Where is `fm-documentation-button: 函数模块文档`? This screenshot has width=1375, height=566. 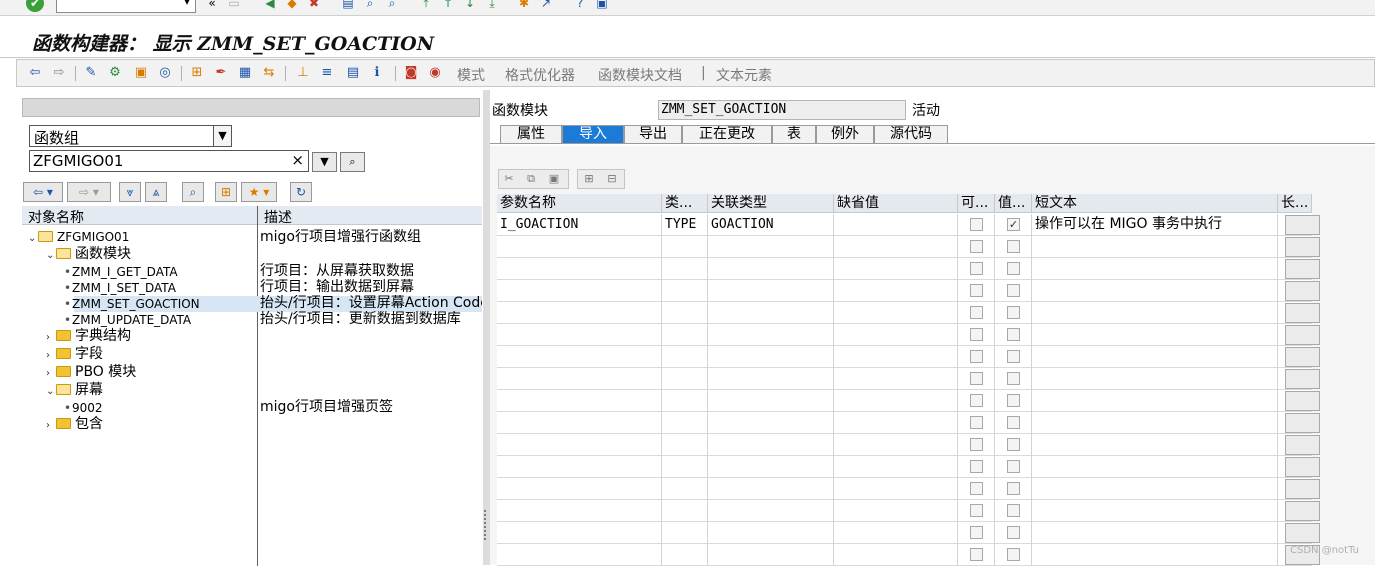 fm-documentation-button: 函数模块文档 is located at coordinates (640, 75).